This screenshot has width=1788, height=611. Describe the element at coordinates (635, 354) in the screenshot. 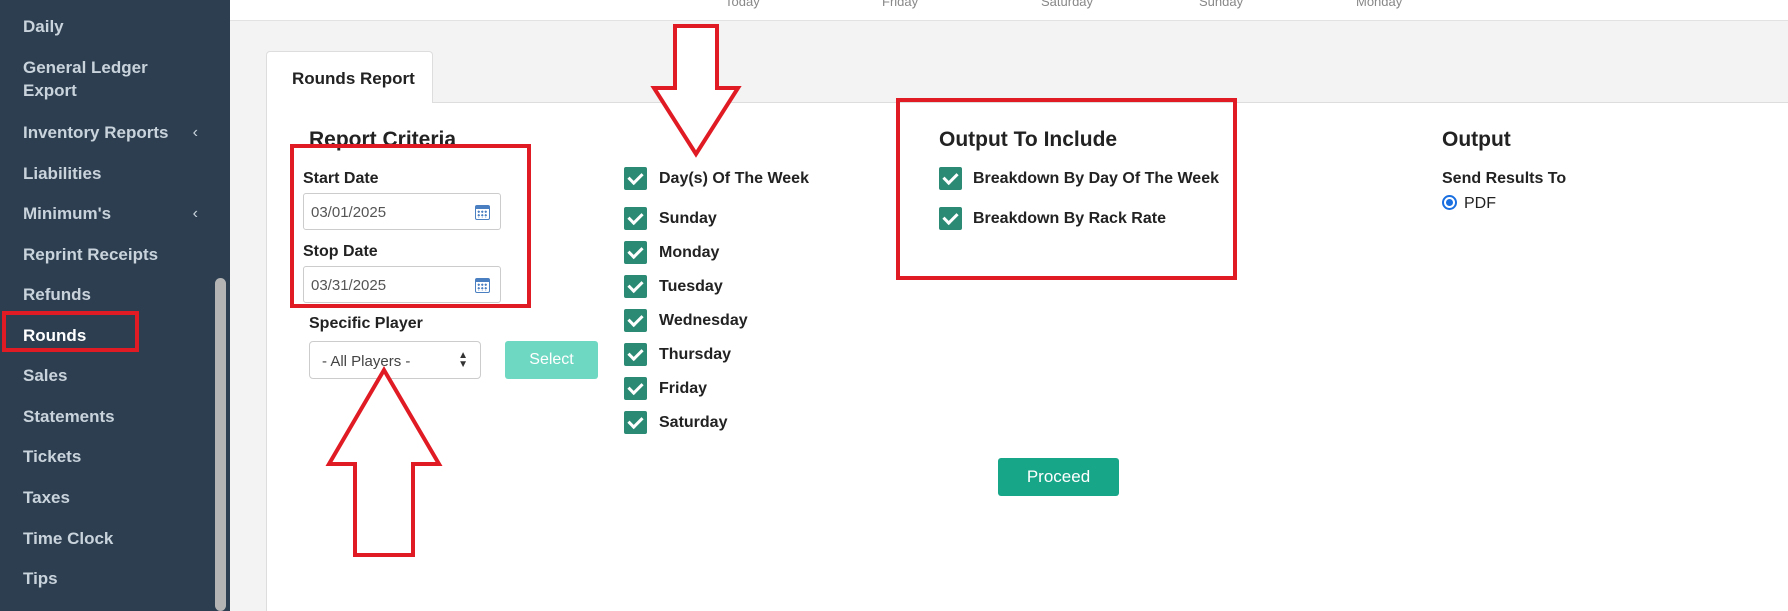

I see `thursday-checkbox` at that location.